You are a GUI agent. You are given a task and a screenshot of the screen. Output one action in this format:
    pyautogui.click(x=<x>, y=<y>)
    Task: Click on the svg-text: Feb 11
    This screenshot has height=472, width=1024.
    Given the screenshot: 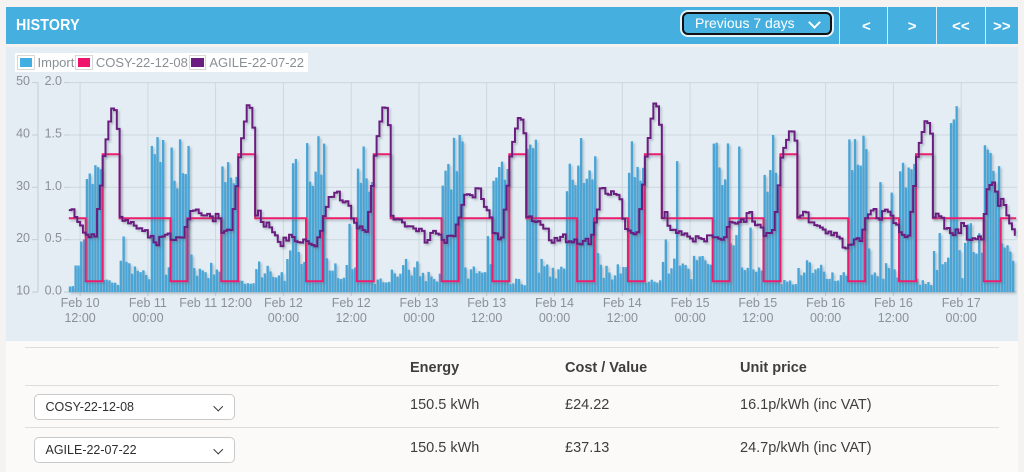 What is the action you would take?
    pyautogui.click(x=148, y=303)
    